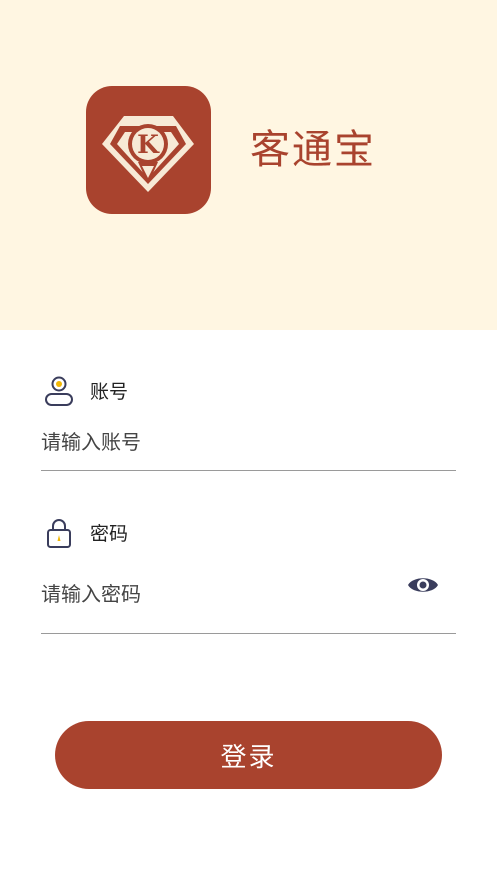 Image resolution: width=497 pixels, height=883 pixels. Describe the element at coordinates (423, 585) in the screenshot. I see `eye-icon` at that location.